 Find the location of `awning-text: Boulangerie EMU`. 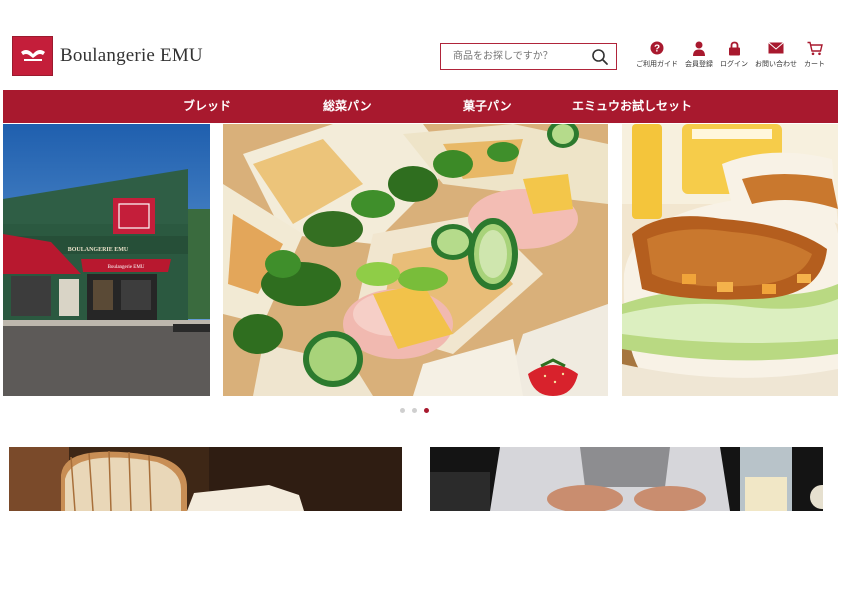

awning-text: Boulangerie EMU is located at coordinates (126, 267).